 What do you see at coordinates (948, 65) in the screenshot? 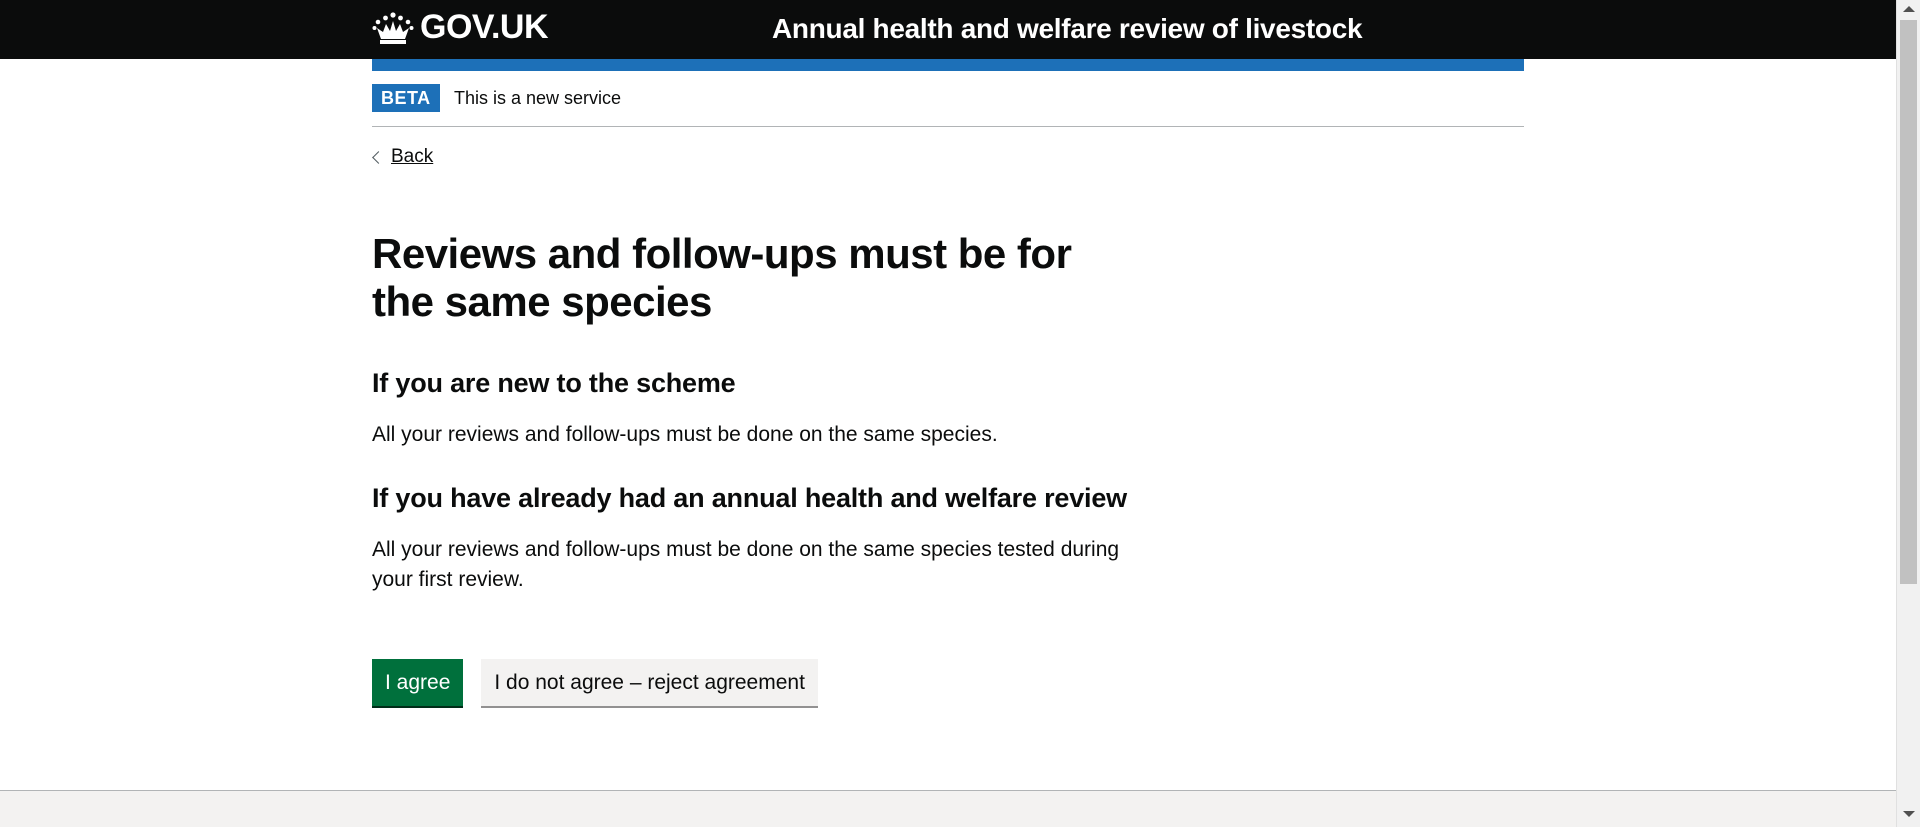
I see `header-blue-bar` at bounding box center [948, 65].